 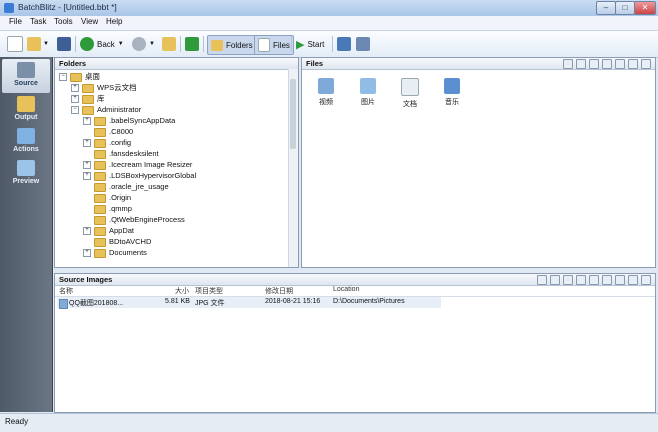 I want to click on add-files-icon, so click(x=542, y=280).